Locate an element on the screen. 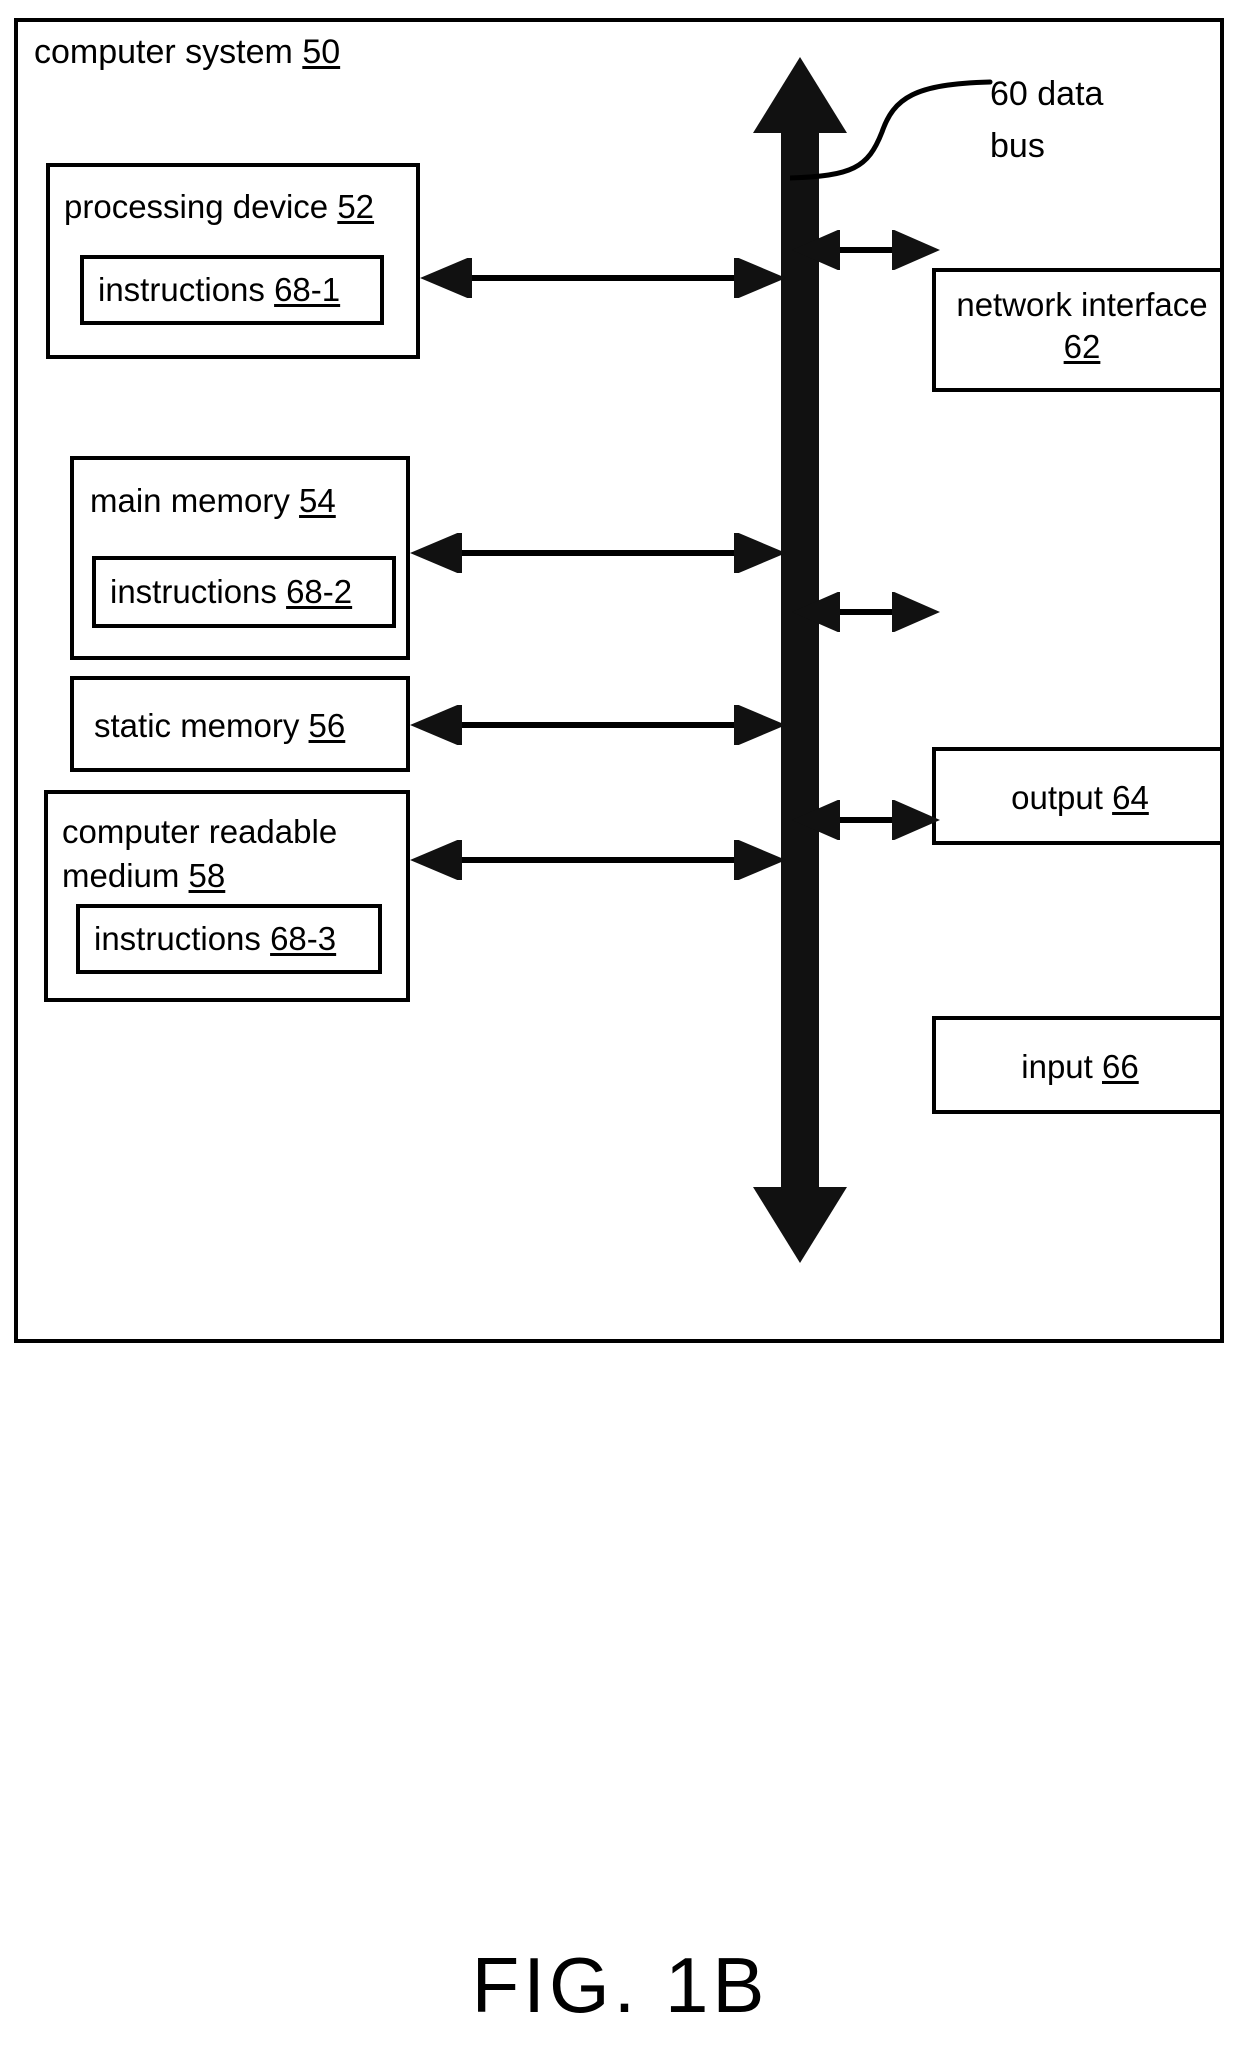 Image resolution: width=1240 pixels, height=2048 pixels. main-memory-instructions-box: instructions 68-2 is located at coordinates (244, 592).